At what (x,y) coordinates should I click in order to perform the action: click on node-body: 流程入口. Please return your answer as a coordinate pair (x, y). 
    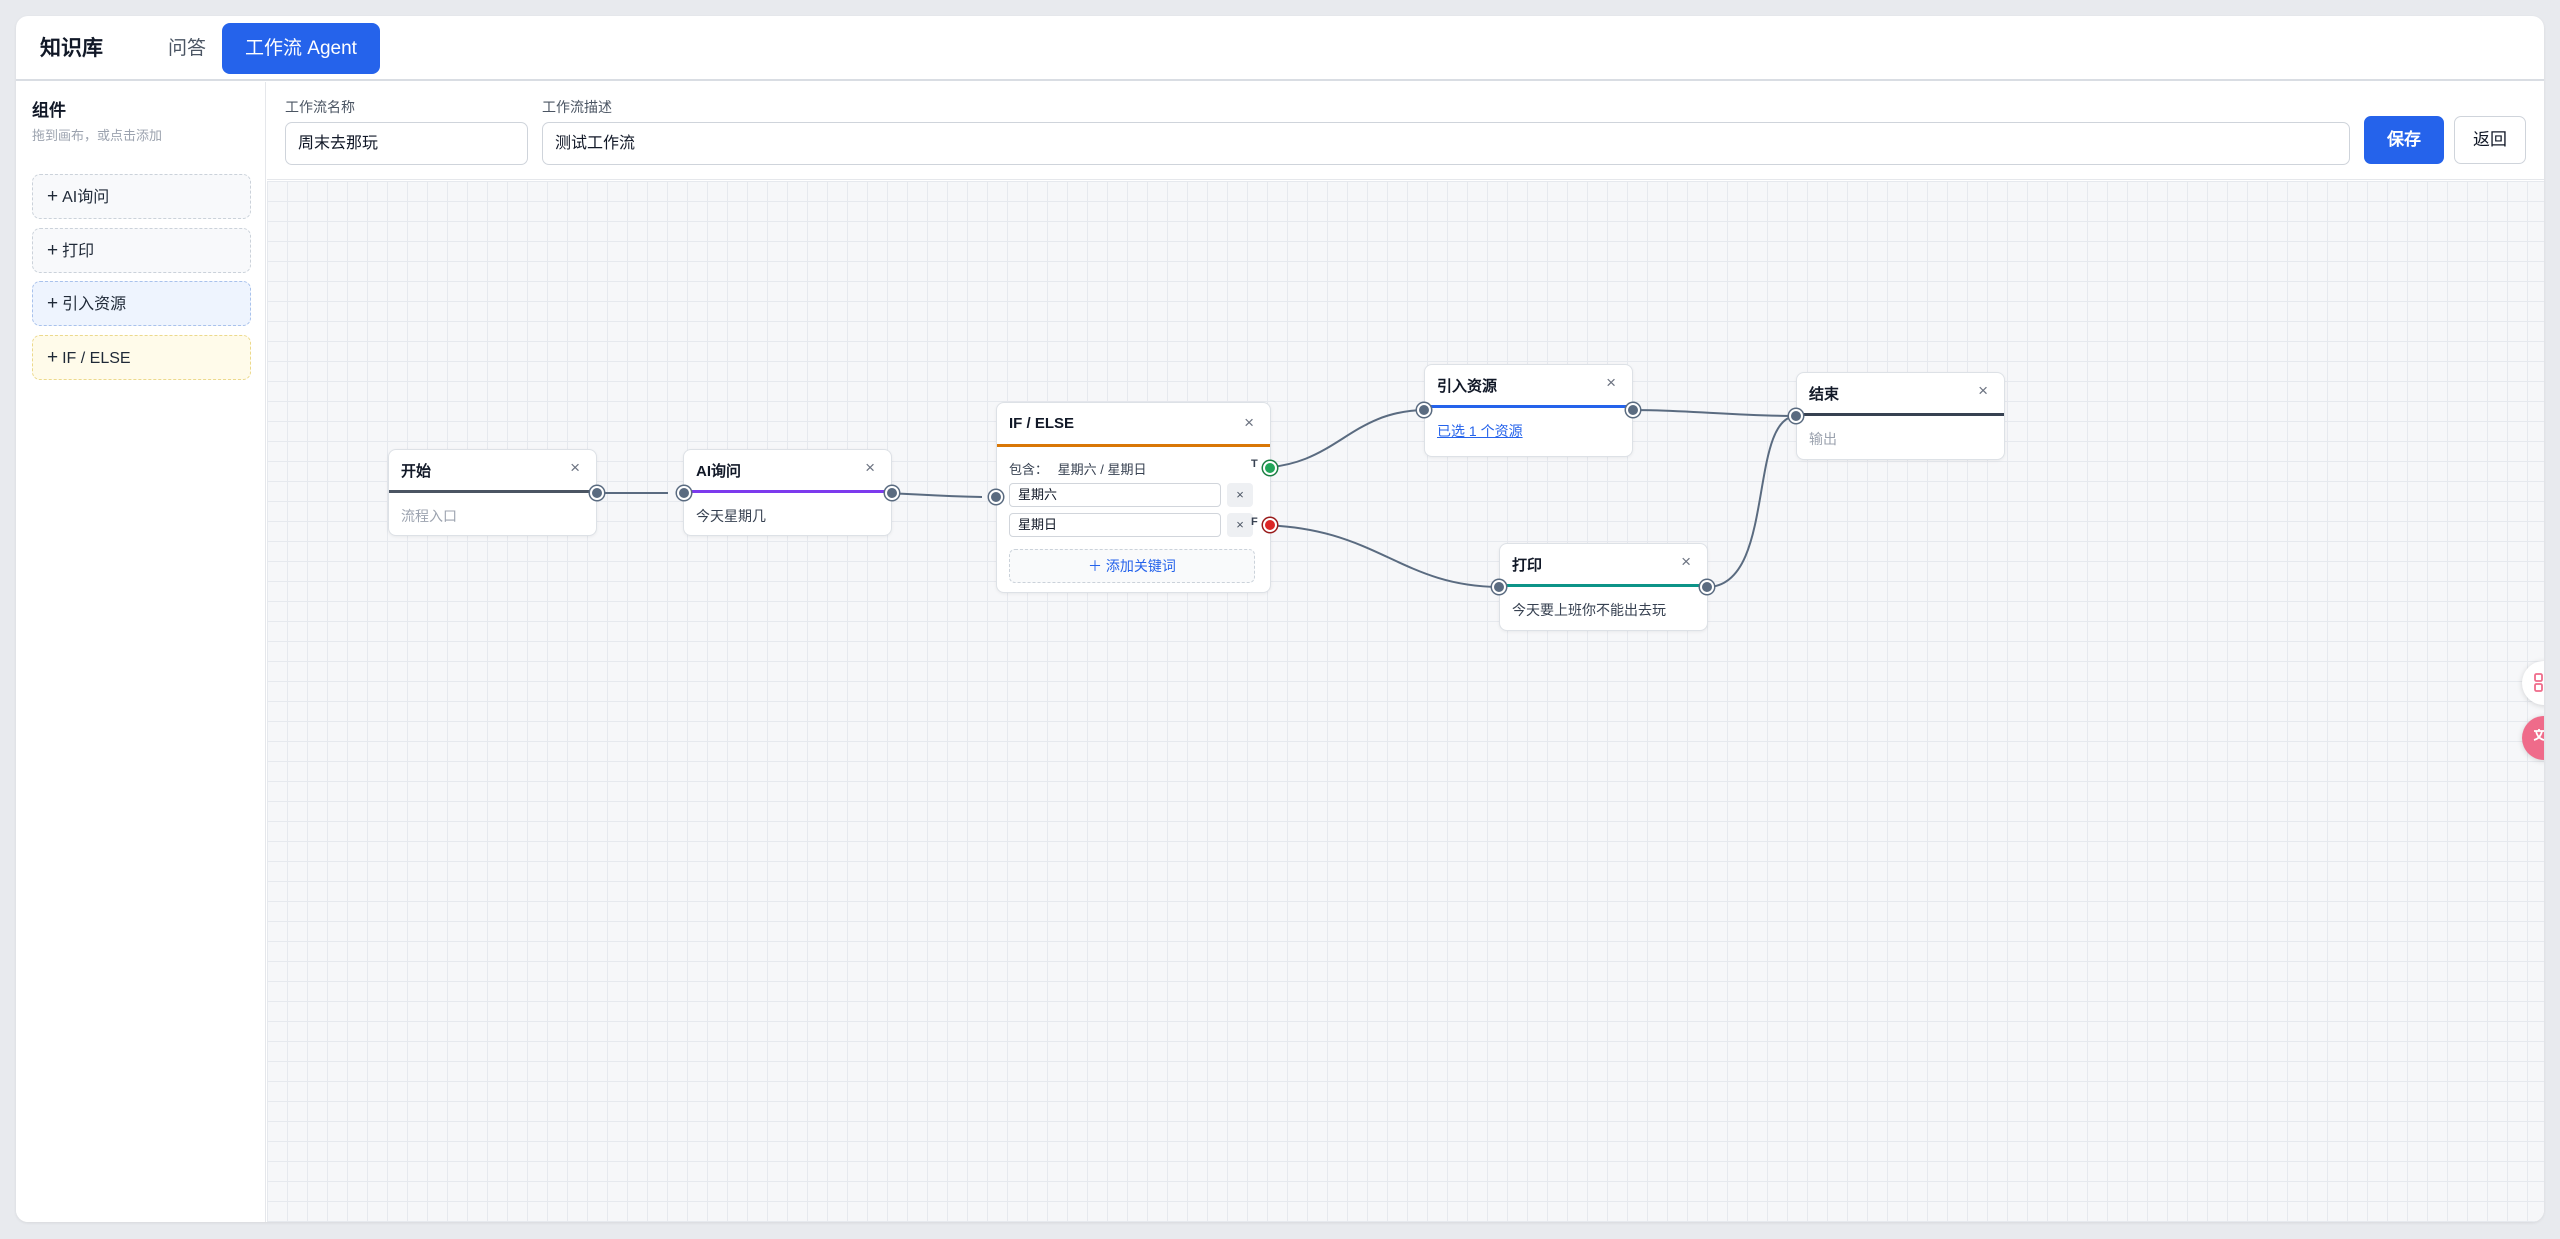
    Looking at the image, I should click on (429, 516).